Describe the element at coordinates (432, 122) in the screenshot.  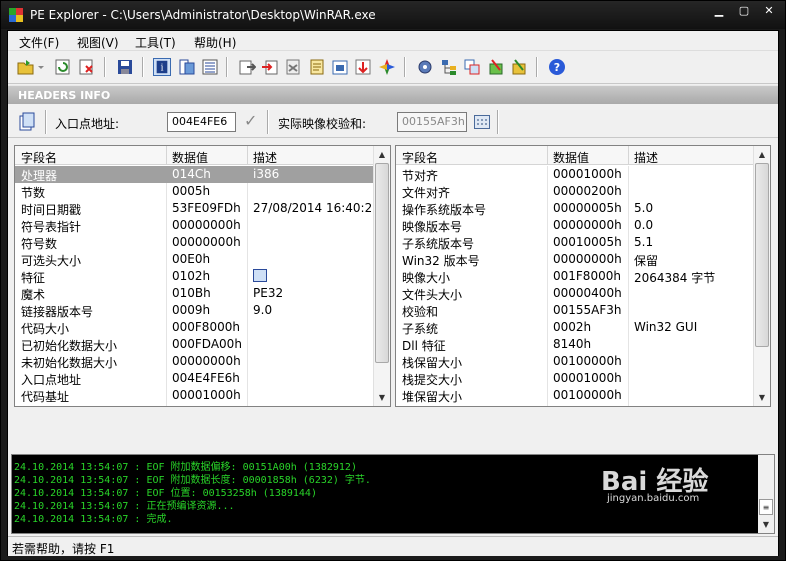
I see `checksum-field: 00155AF3h` at that location.